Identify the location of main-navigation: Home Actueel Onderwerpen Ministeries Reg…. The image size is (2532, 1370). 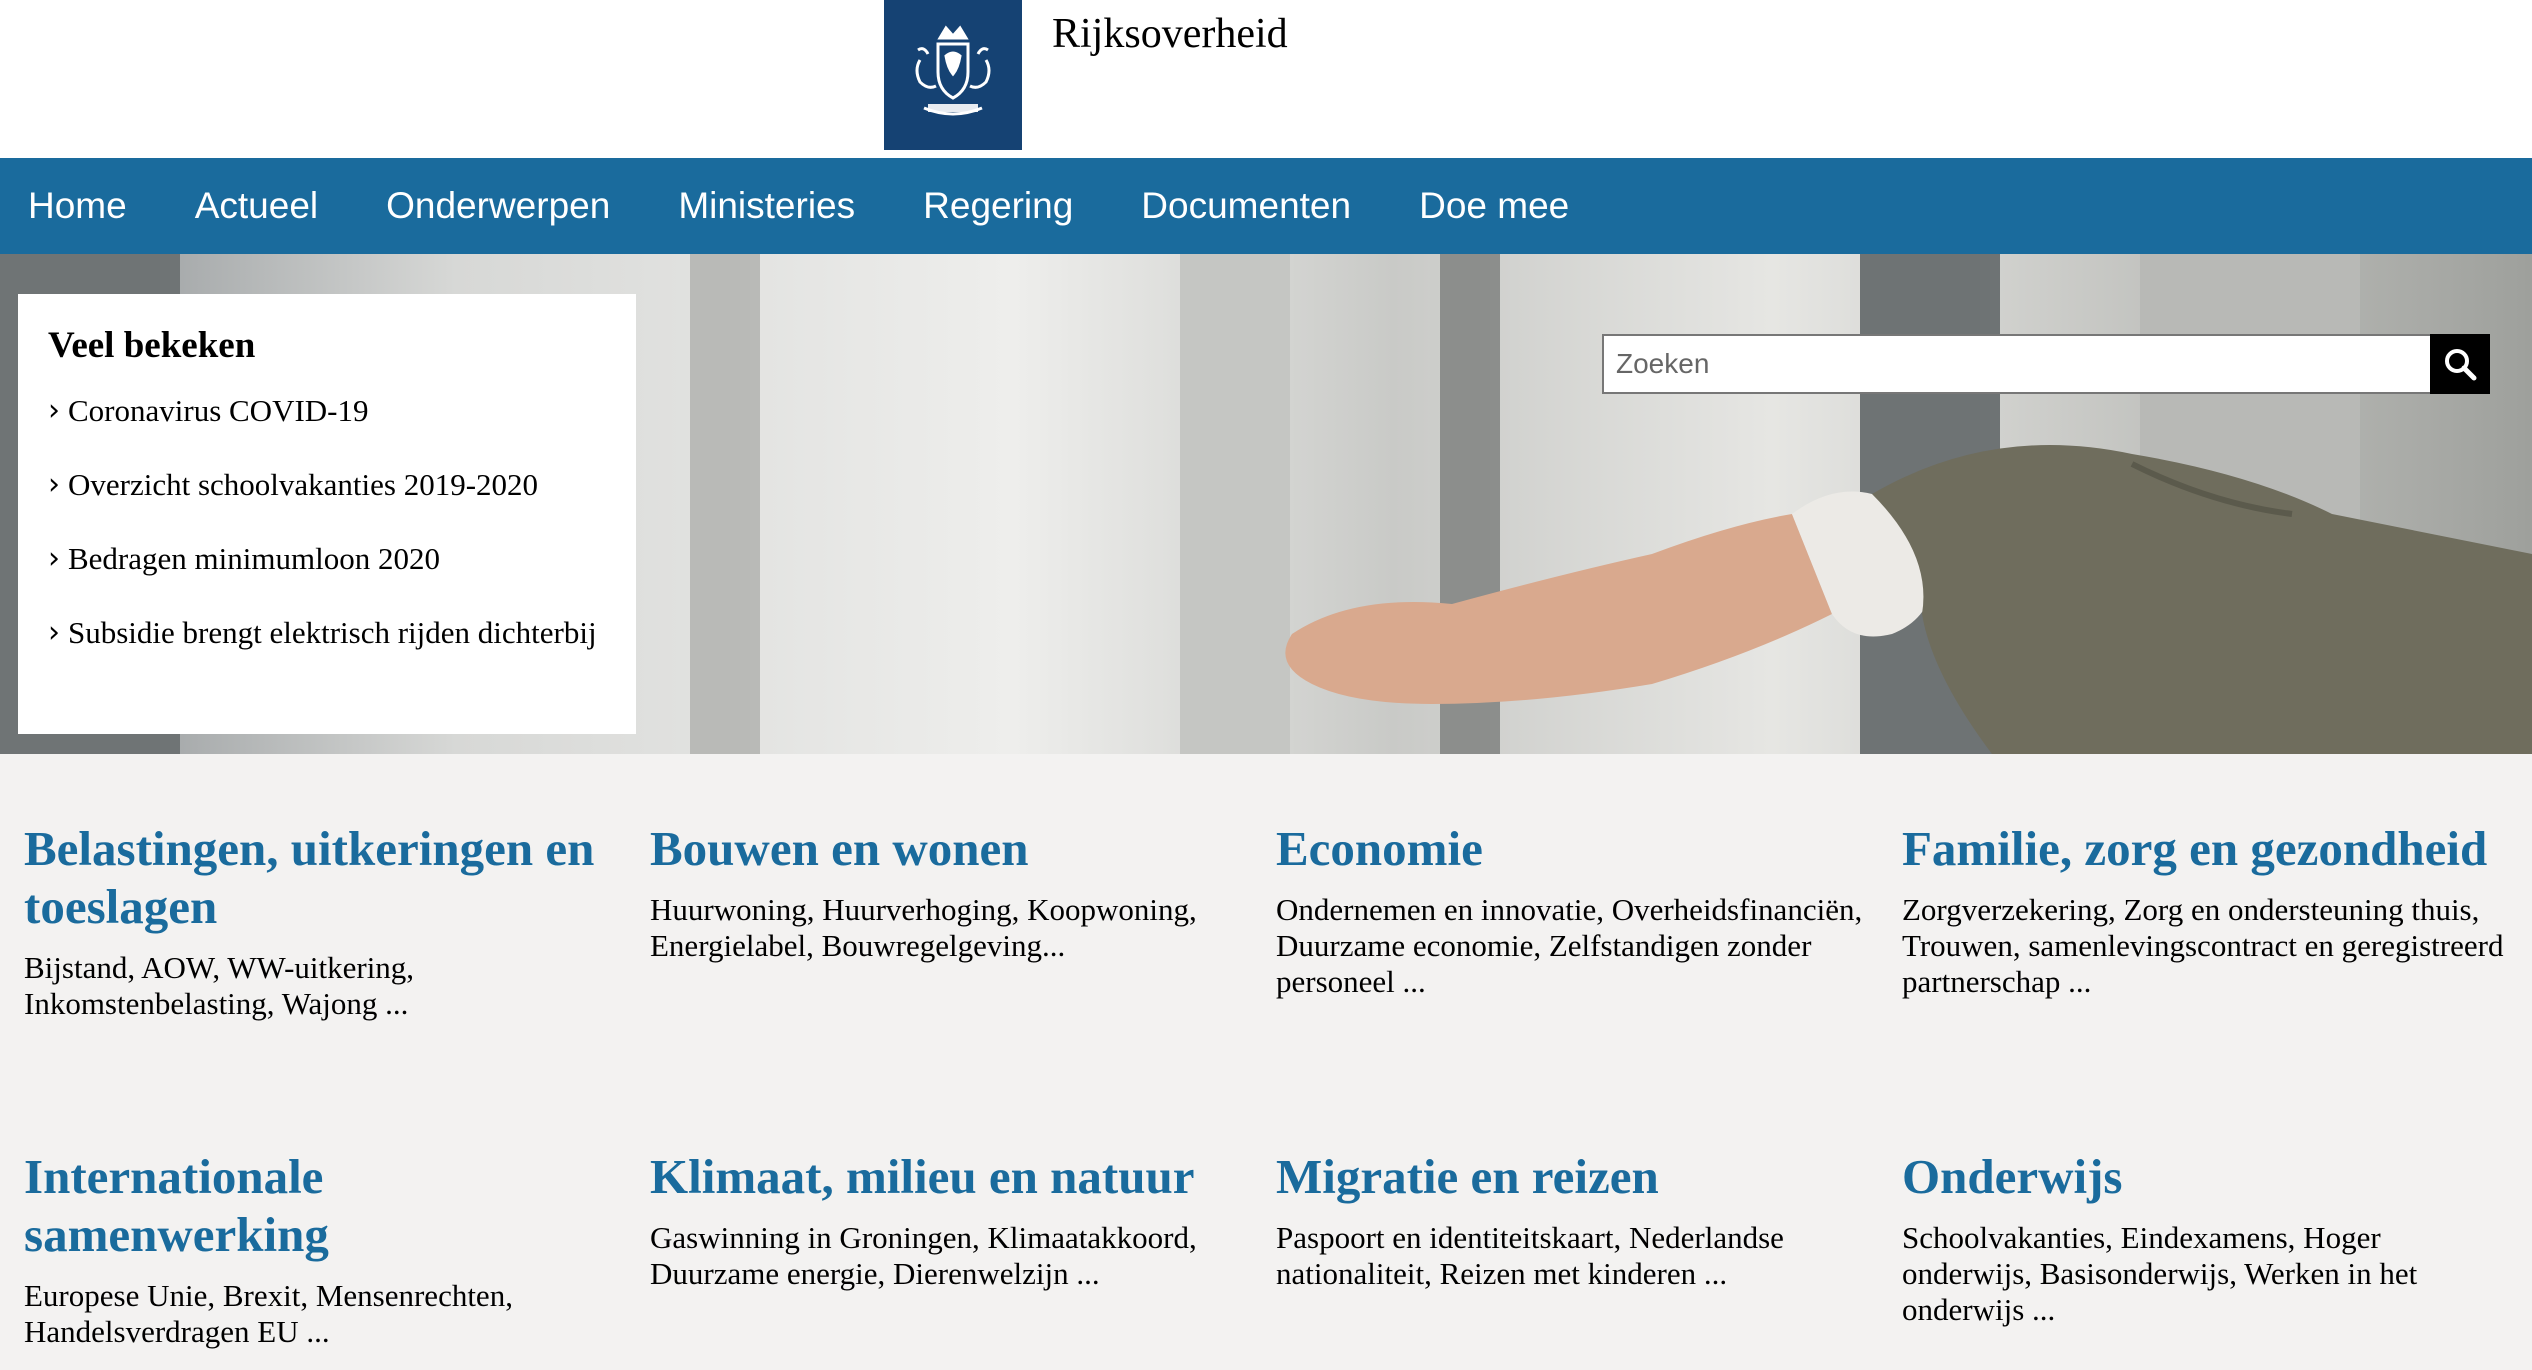
(1266, 206).